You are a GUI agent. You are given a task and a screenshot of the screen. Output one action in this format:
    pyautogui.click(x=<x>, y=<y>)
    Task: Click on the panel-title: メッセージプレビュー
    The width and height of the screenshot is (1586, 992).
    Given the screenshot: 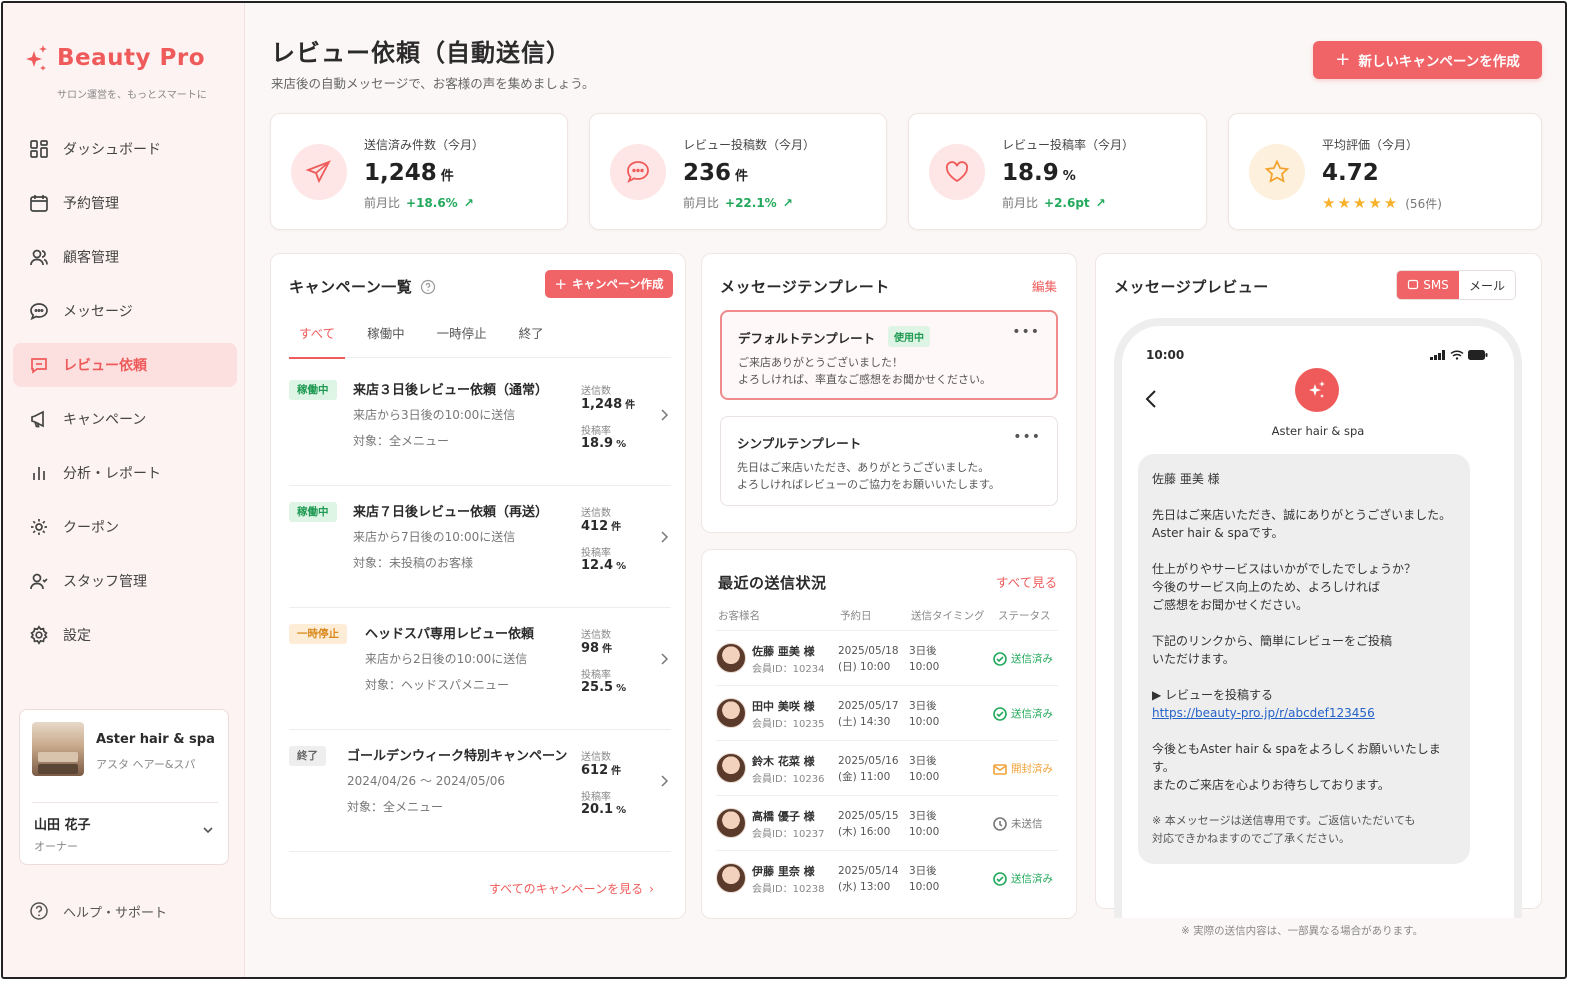 What is the action you would take?
    pyautogui.click(x=1191, y=287)
    